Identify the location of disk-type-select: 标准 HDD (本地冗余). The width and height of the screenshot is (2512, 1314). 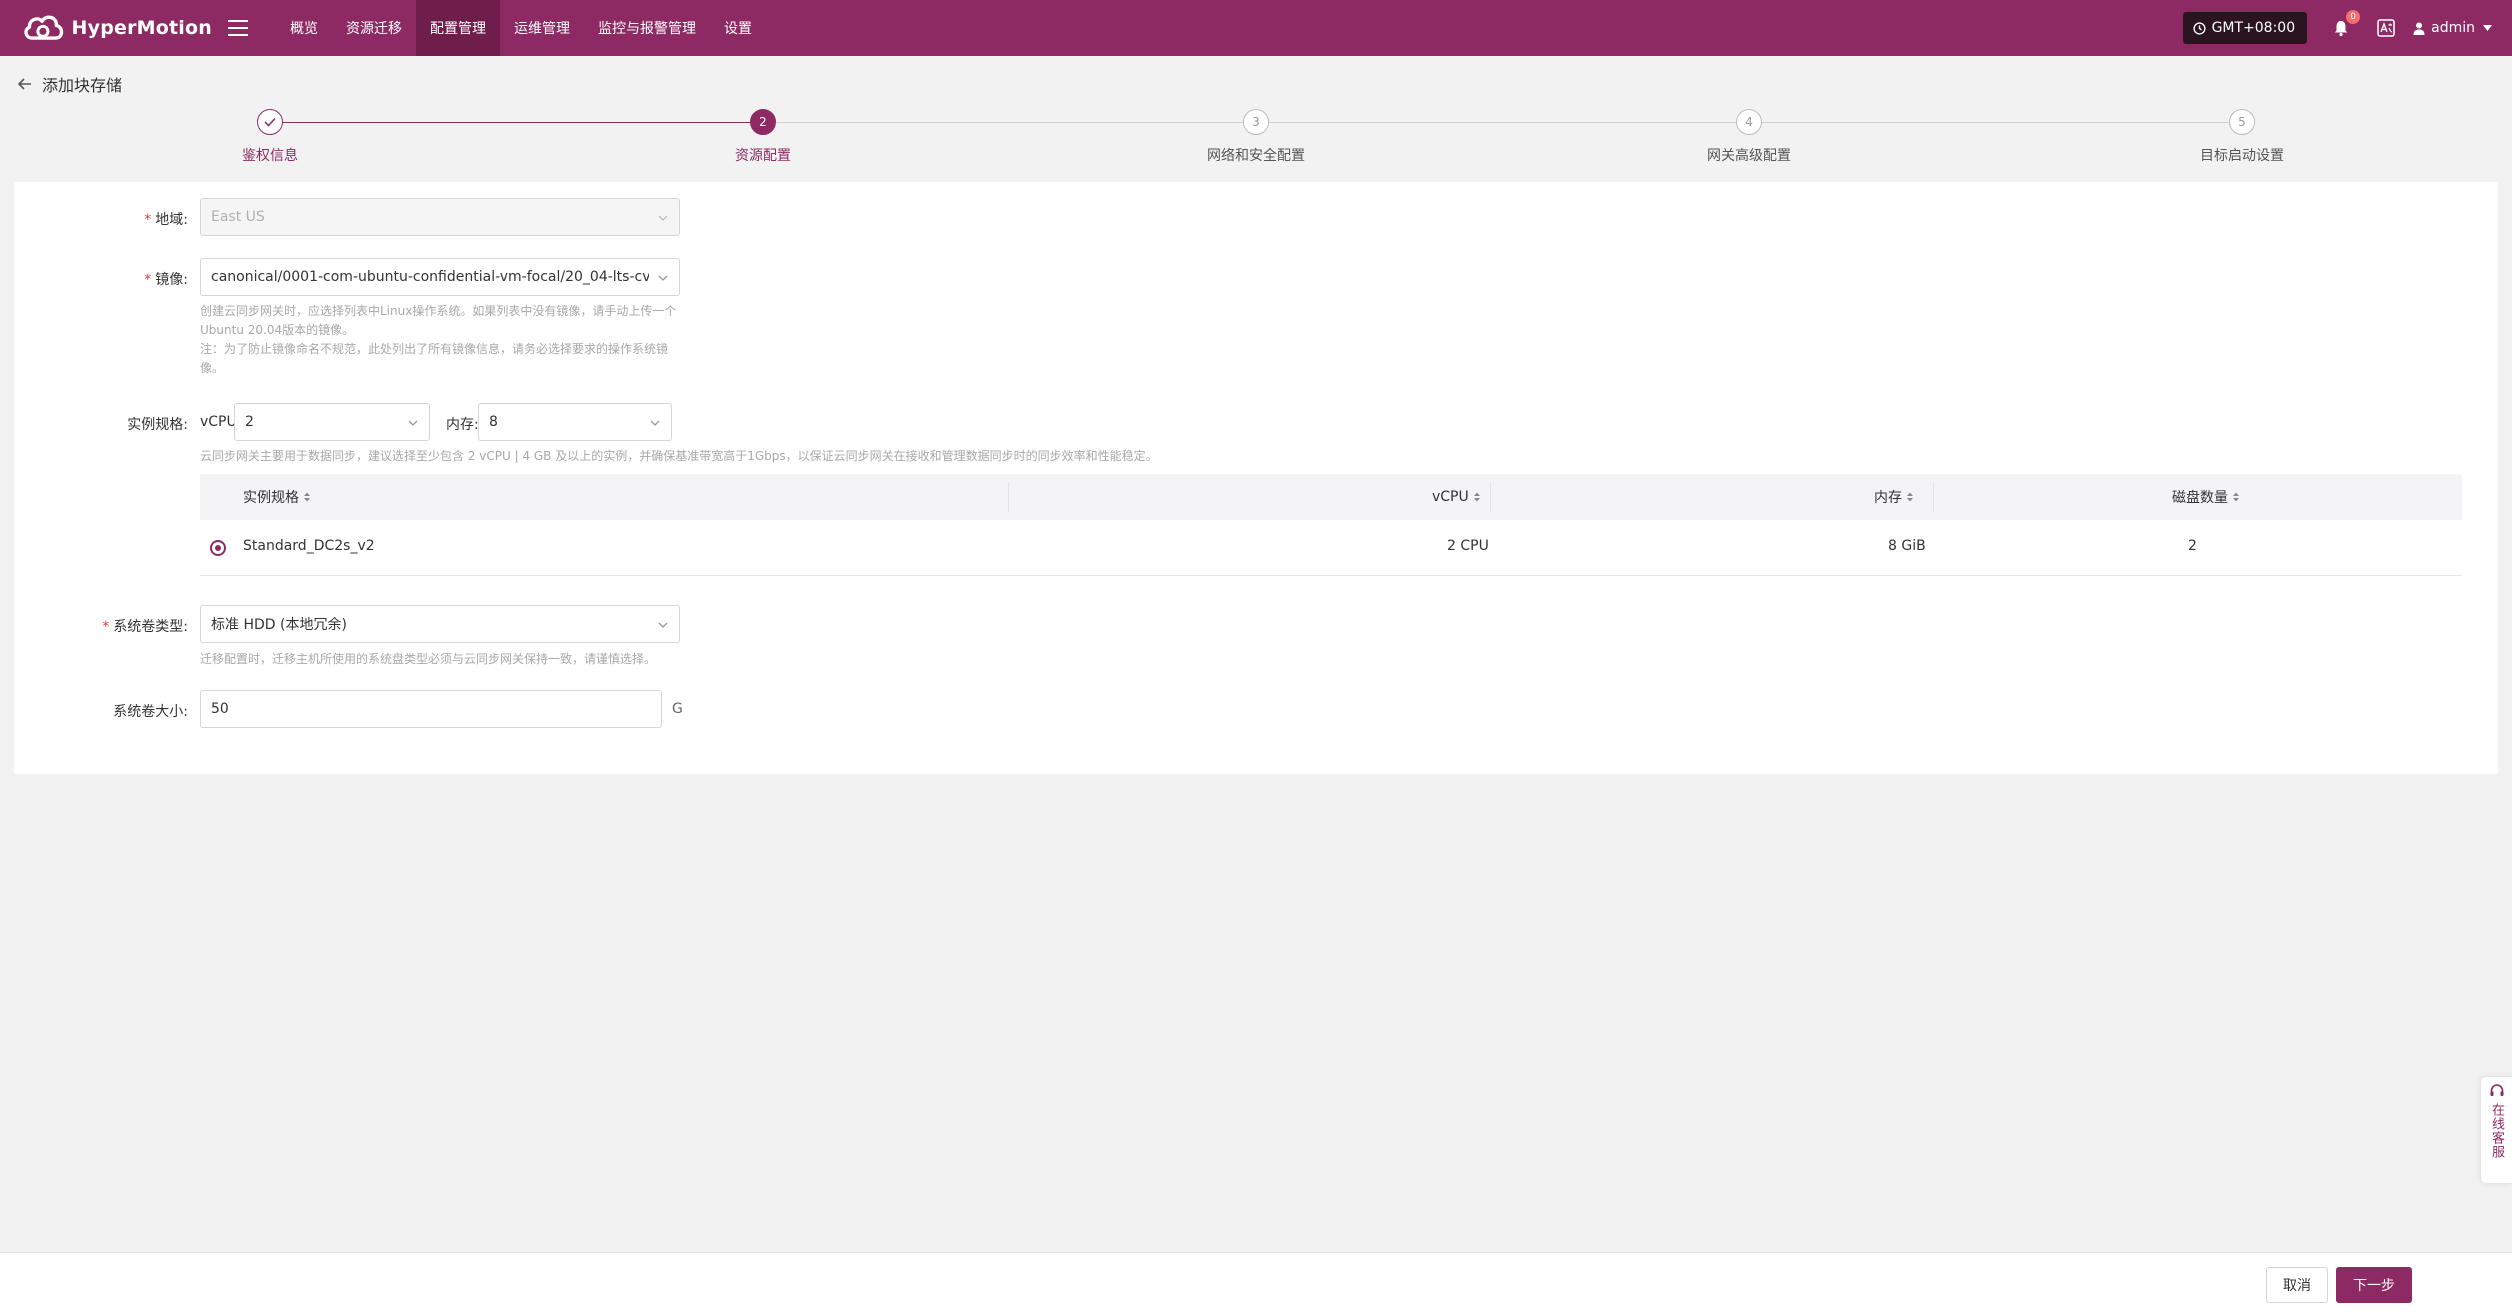
(440, 624).